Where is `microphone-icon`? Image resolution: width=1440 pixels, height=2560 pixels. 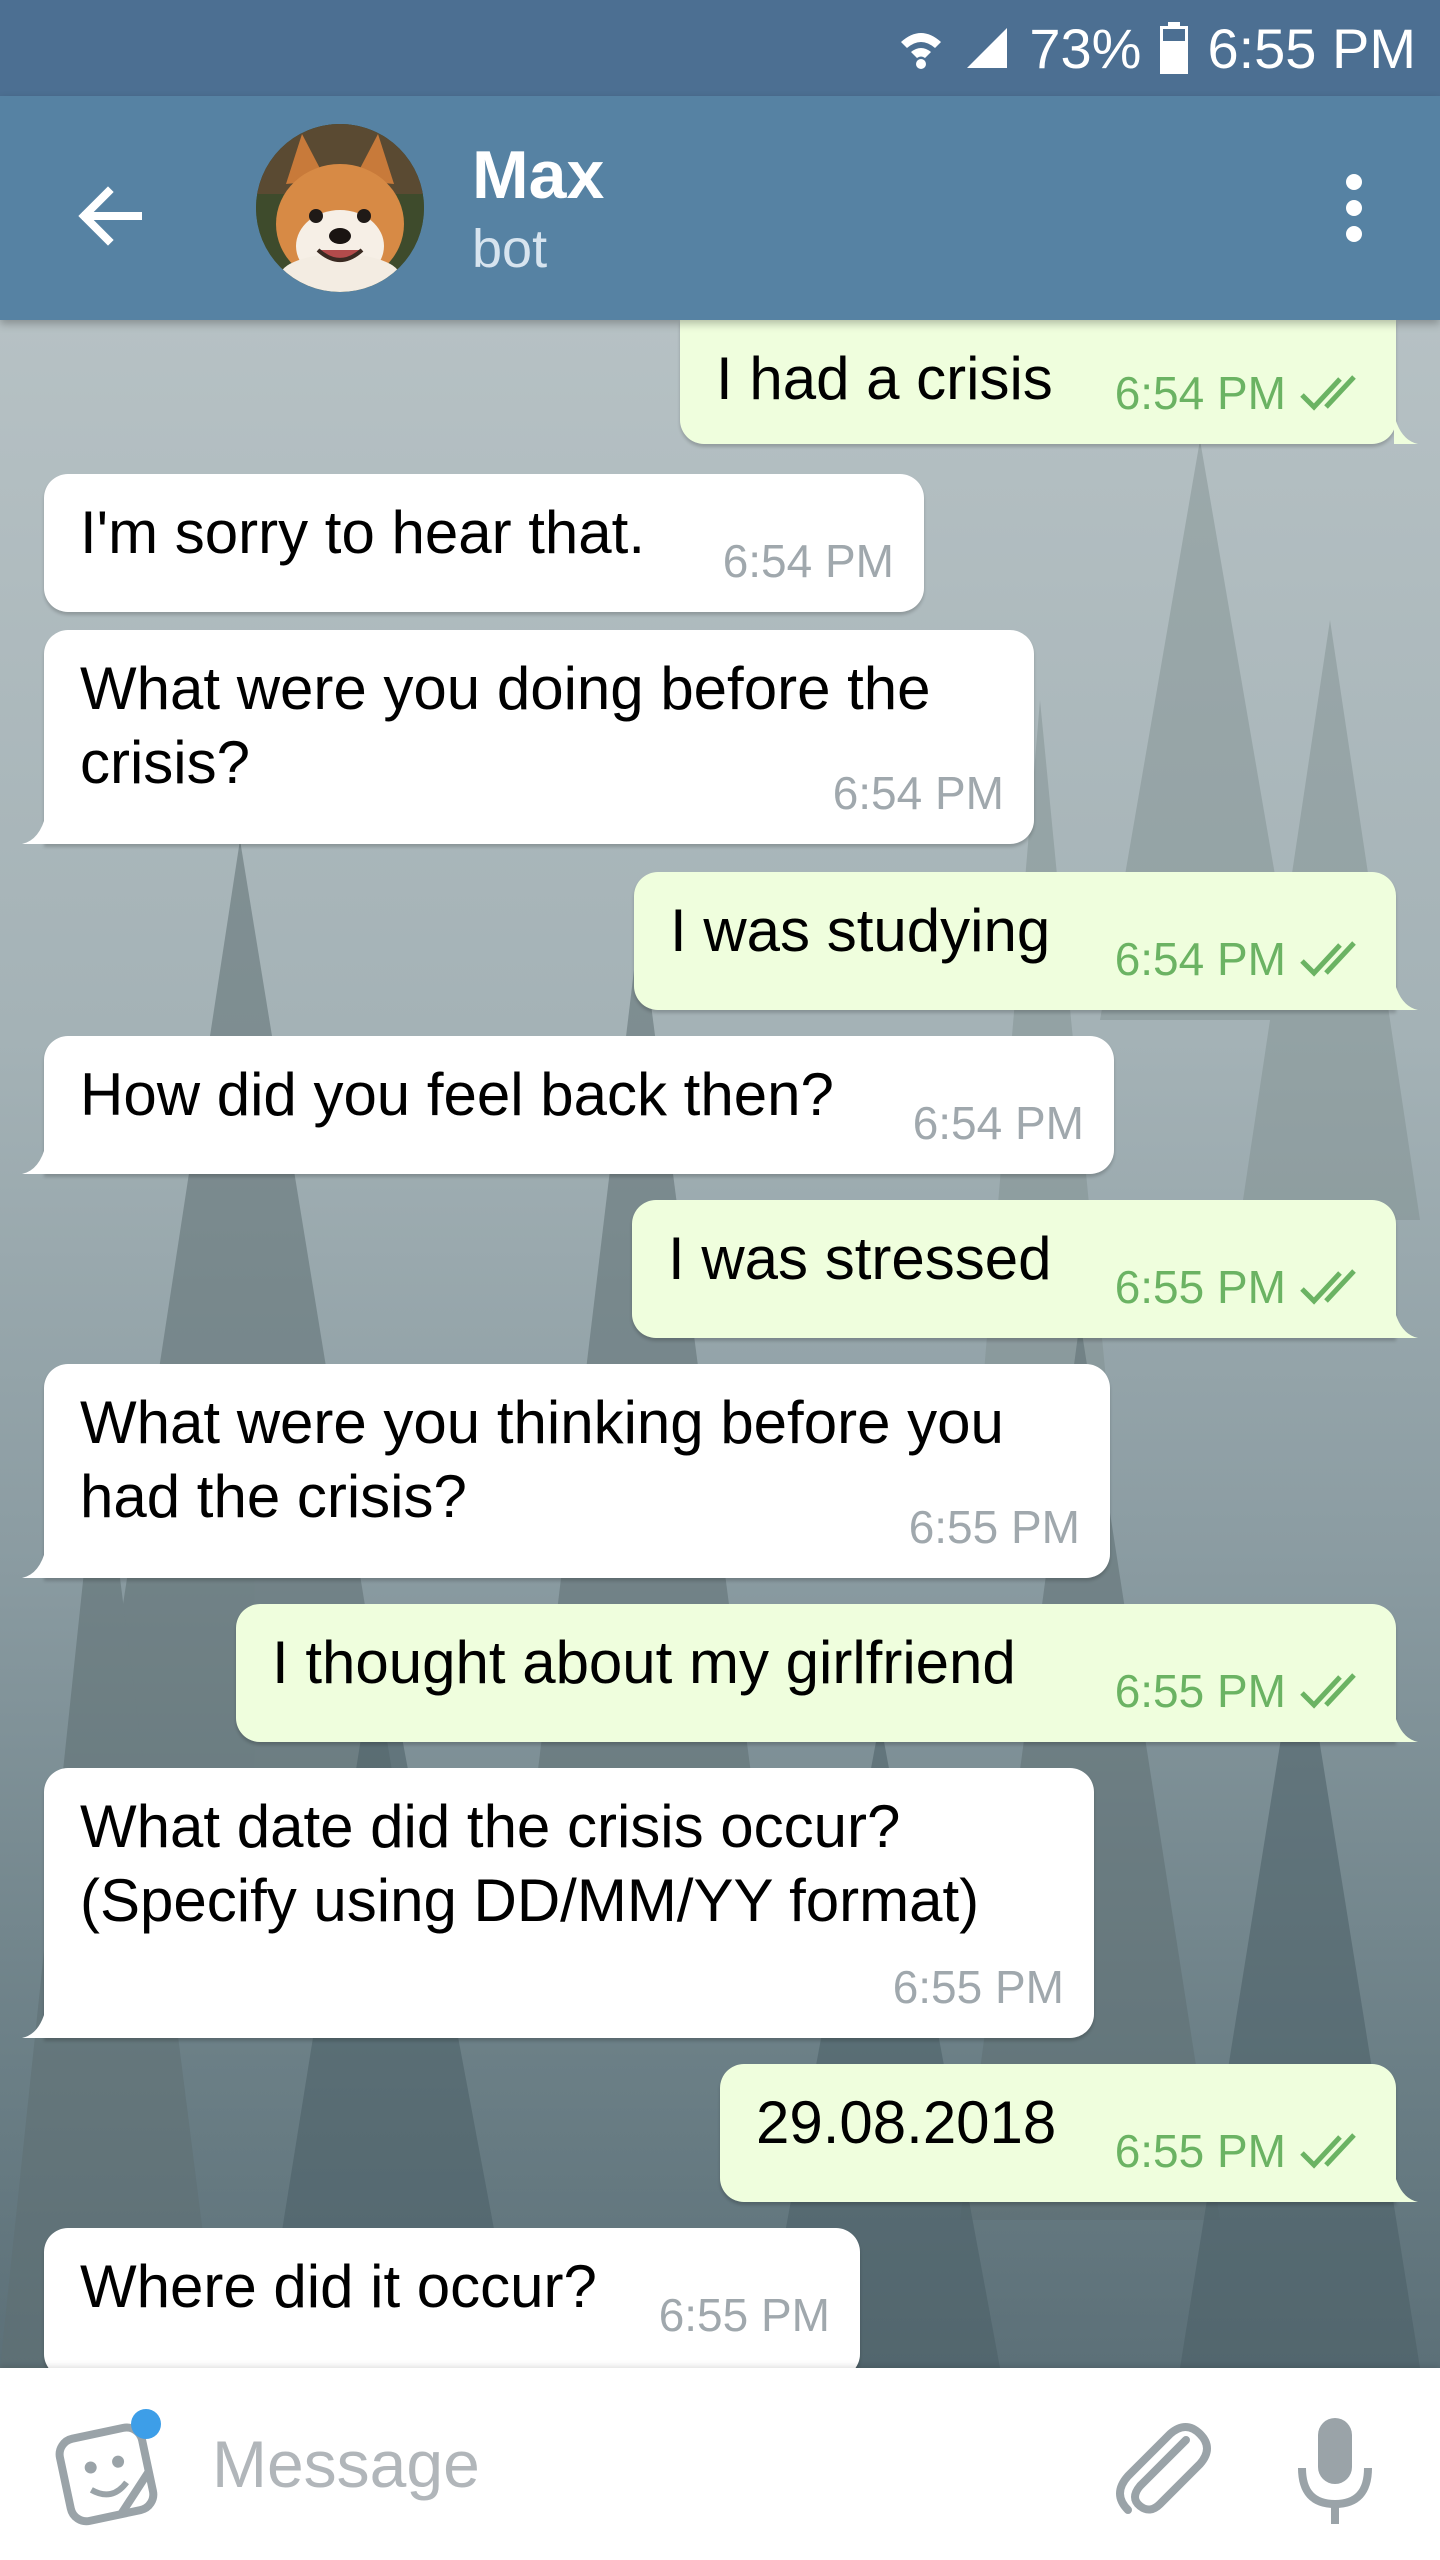 microphone-icon is located at coordinates (1335, 2471).